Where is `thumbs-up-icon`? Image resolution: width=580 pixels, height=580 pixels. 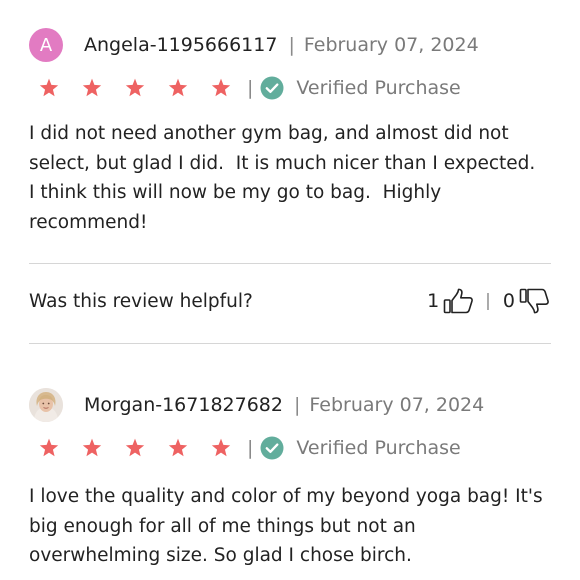 thumbs-up-icon is located at coordinates (458, 301).